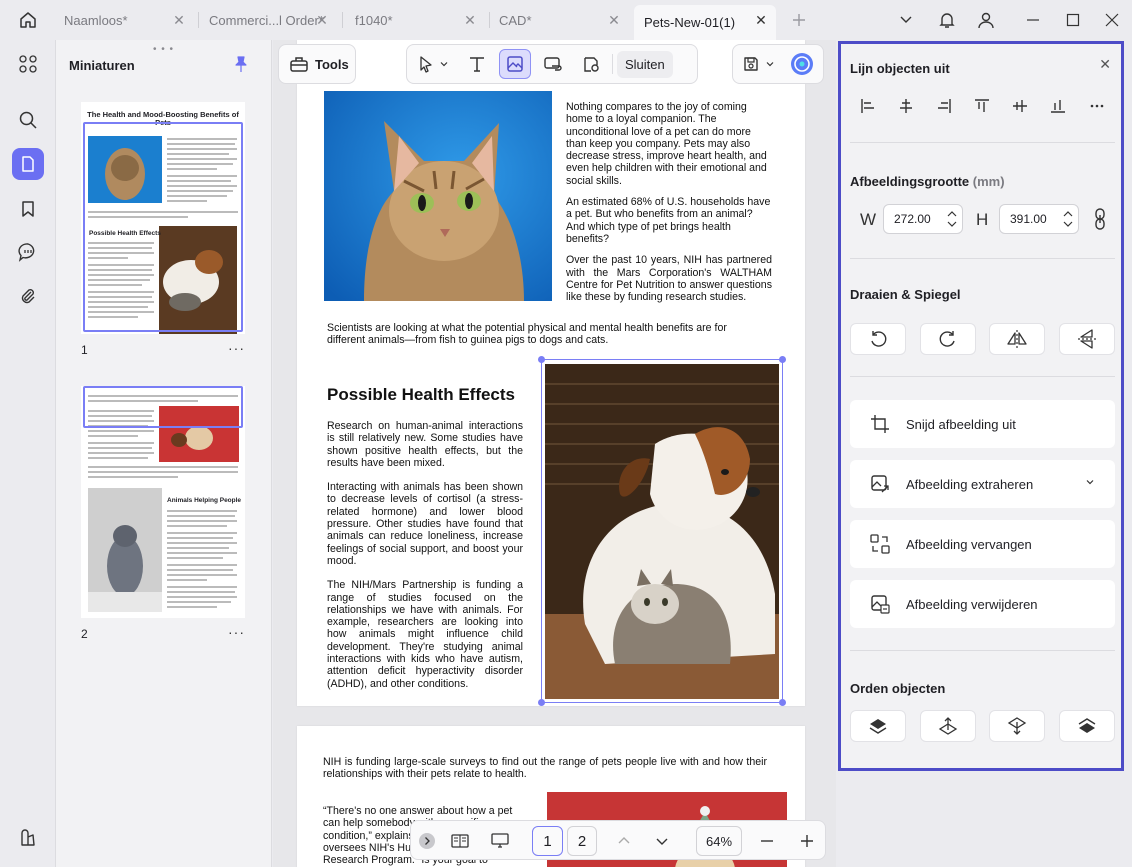 Image resolution: width=1132 pixels, height=867 pixels. Describe the element at coordinates (28, 838) in the screenshot. I see `rail-theme-button` at that location.